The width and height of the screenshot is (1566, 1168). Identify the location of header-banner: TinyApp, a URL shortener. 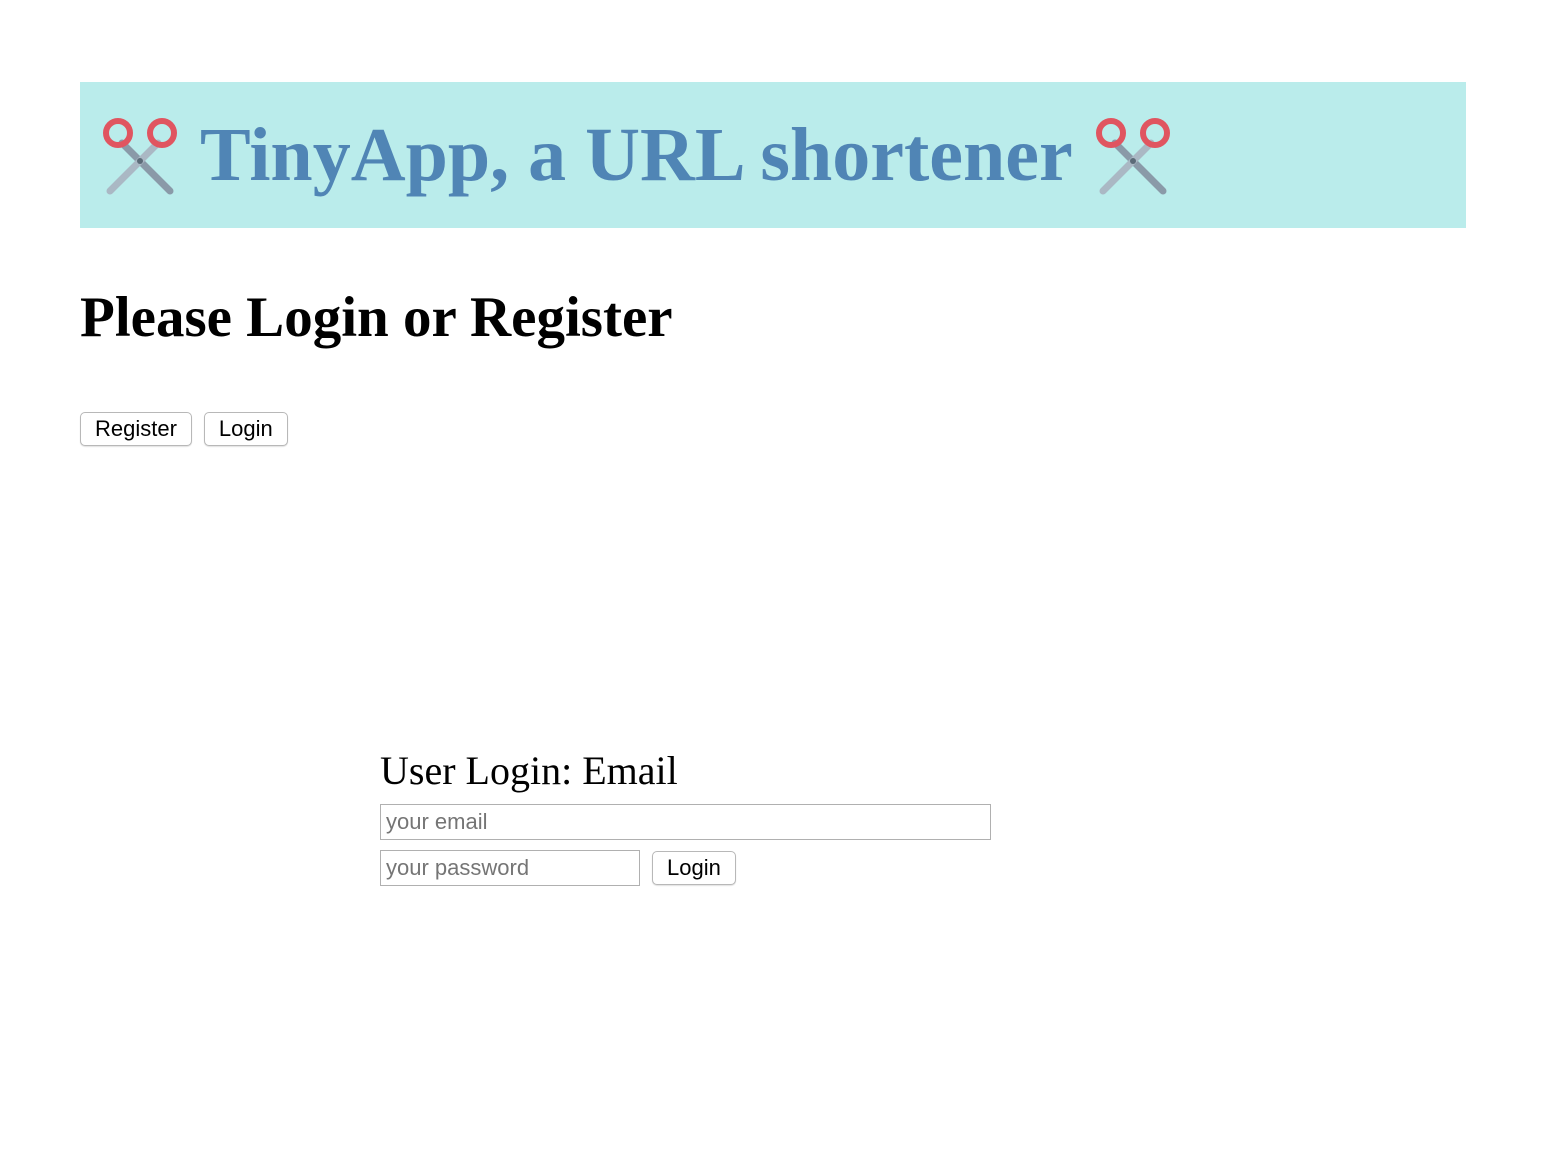
(773, 155).